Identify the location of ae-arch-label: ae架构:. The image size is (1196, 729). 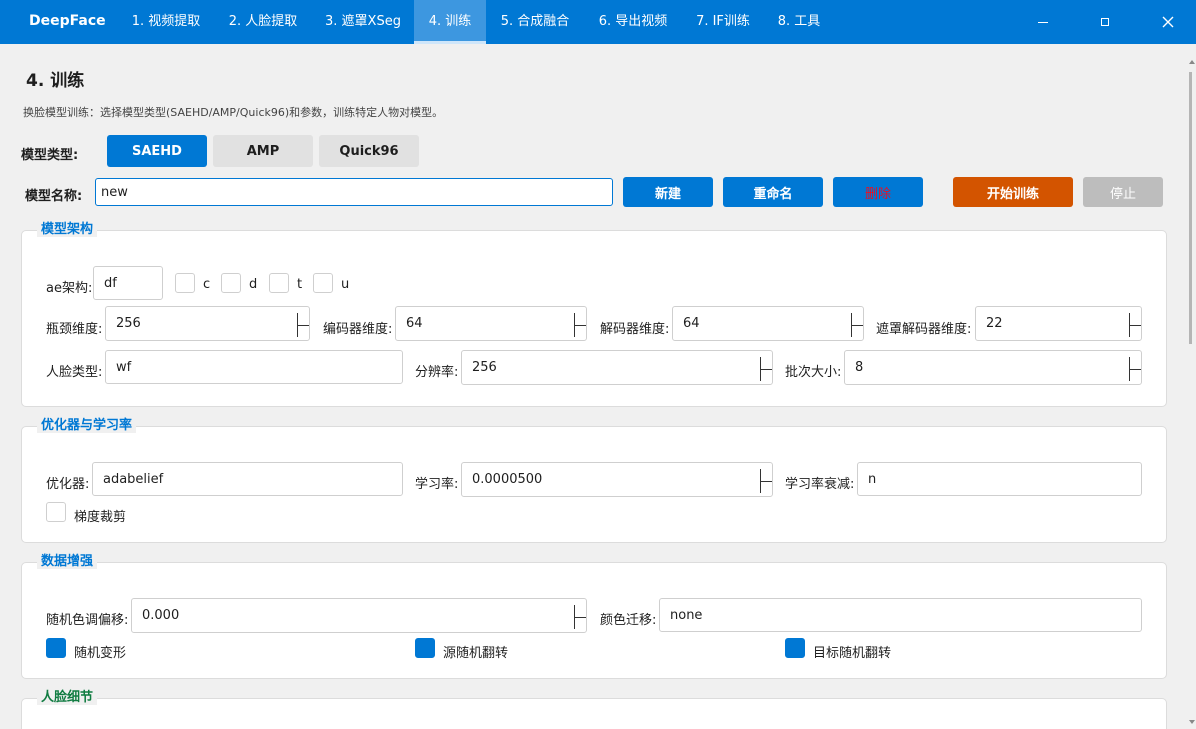
(69, 288).